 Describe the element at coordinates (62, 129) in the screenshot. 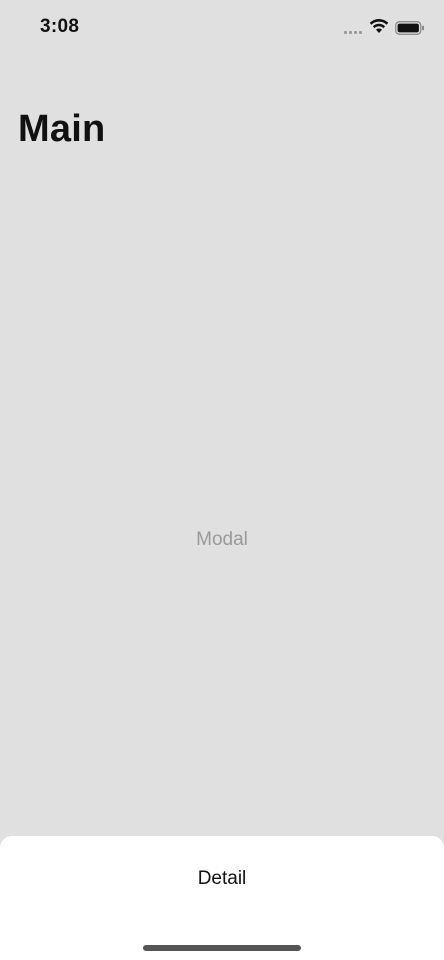

I see `page-title: Main` at that location.